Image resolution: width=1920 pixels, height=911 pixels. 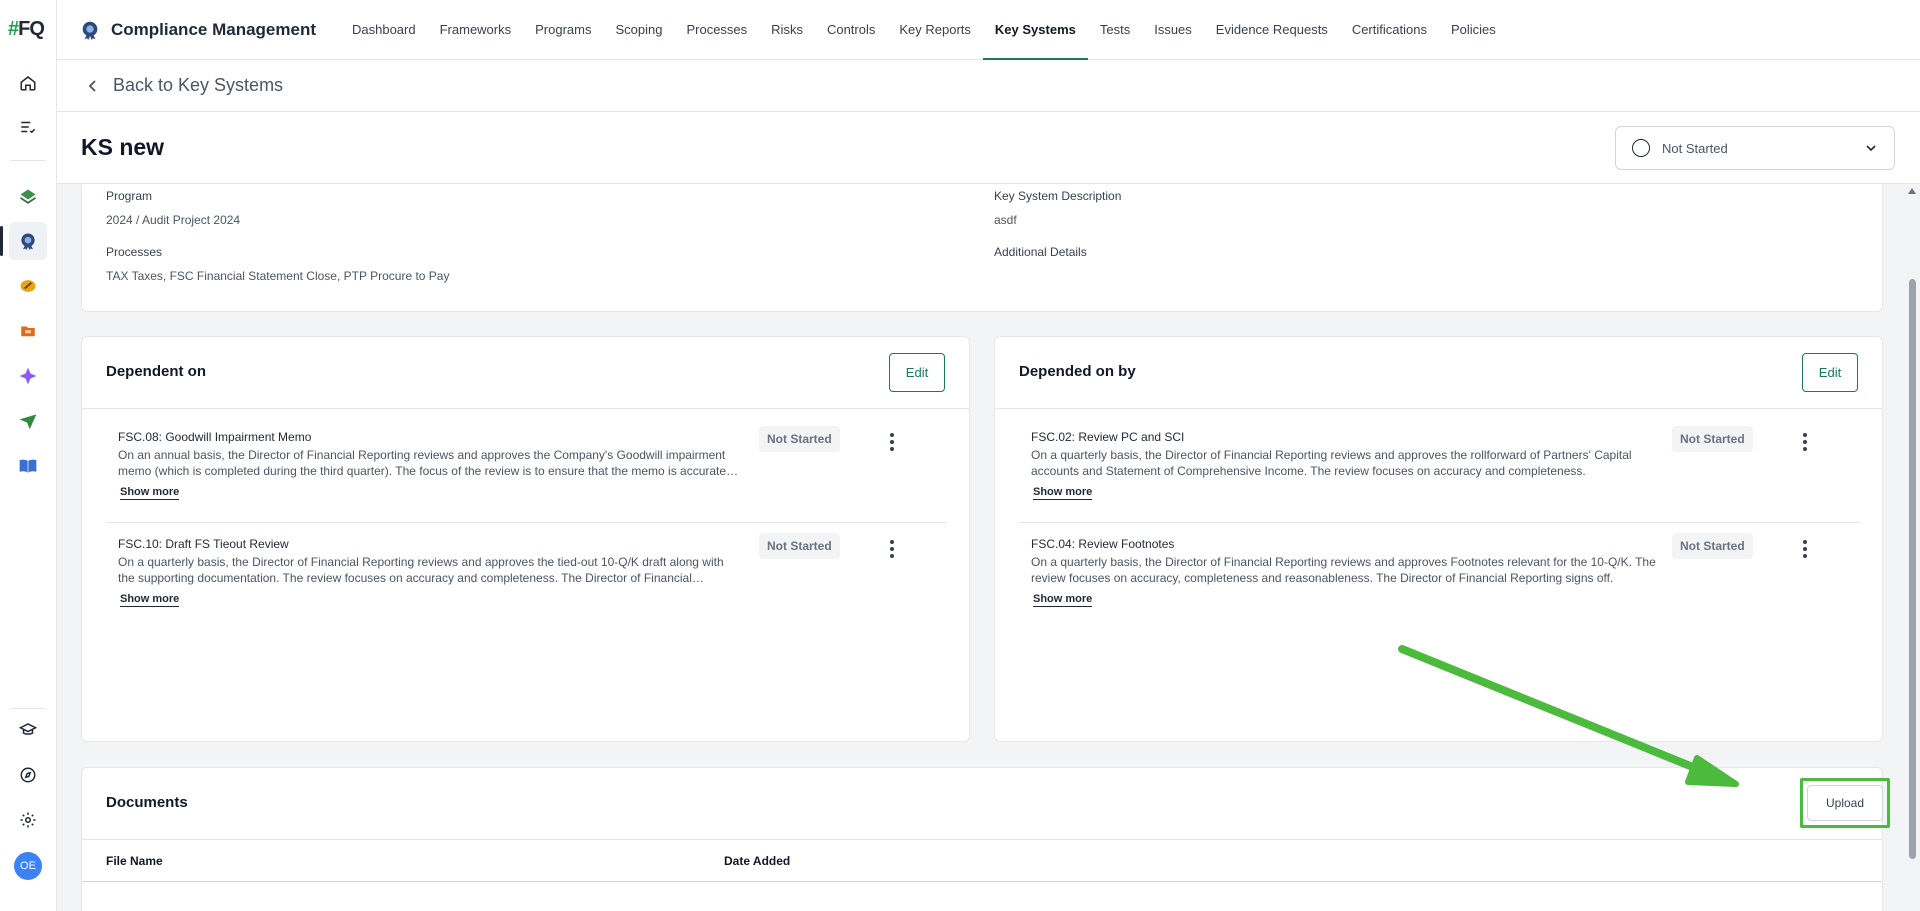 I want to click on status-select-value: Not Started, so click(x=1695, y=148).